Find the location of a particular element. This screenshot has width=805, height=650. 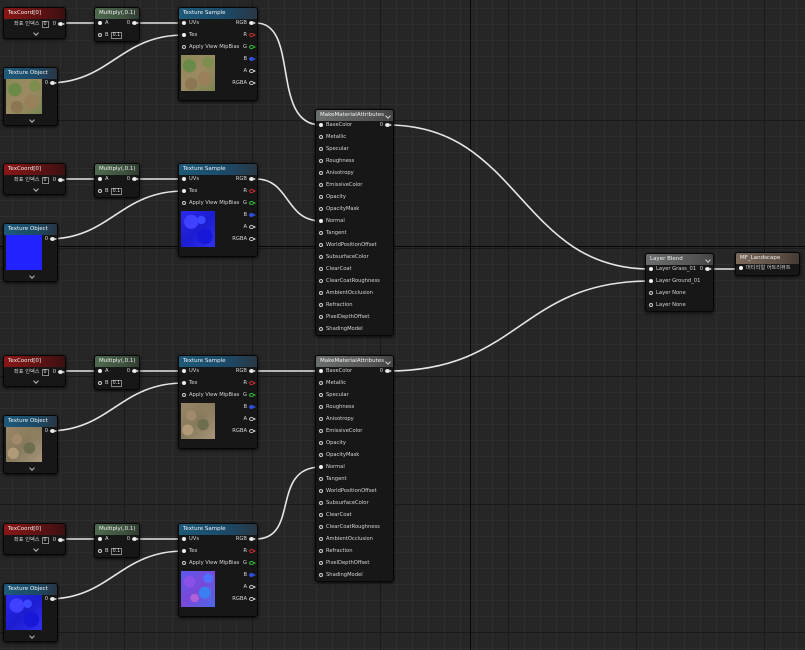

input-pin-row: Opacity is located at coordinates (332, 443).